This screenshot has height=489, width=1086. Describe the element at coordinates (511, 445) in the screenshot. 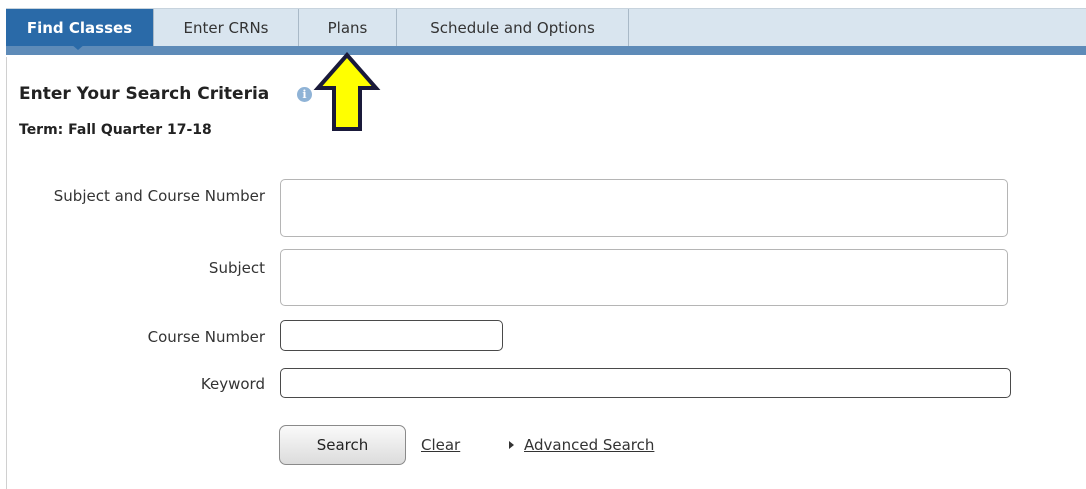

I see `caret-right-icon` at that location.